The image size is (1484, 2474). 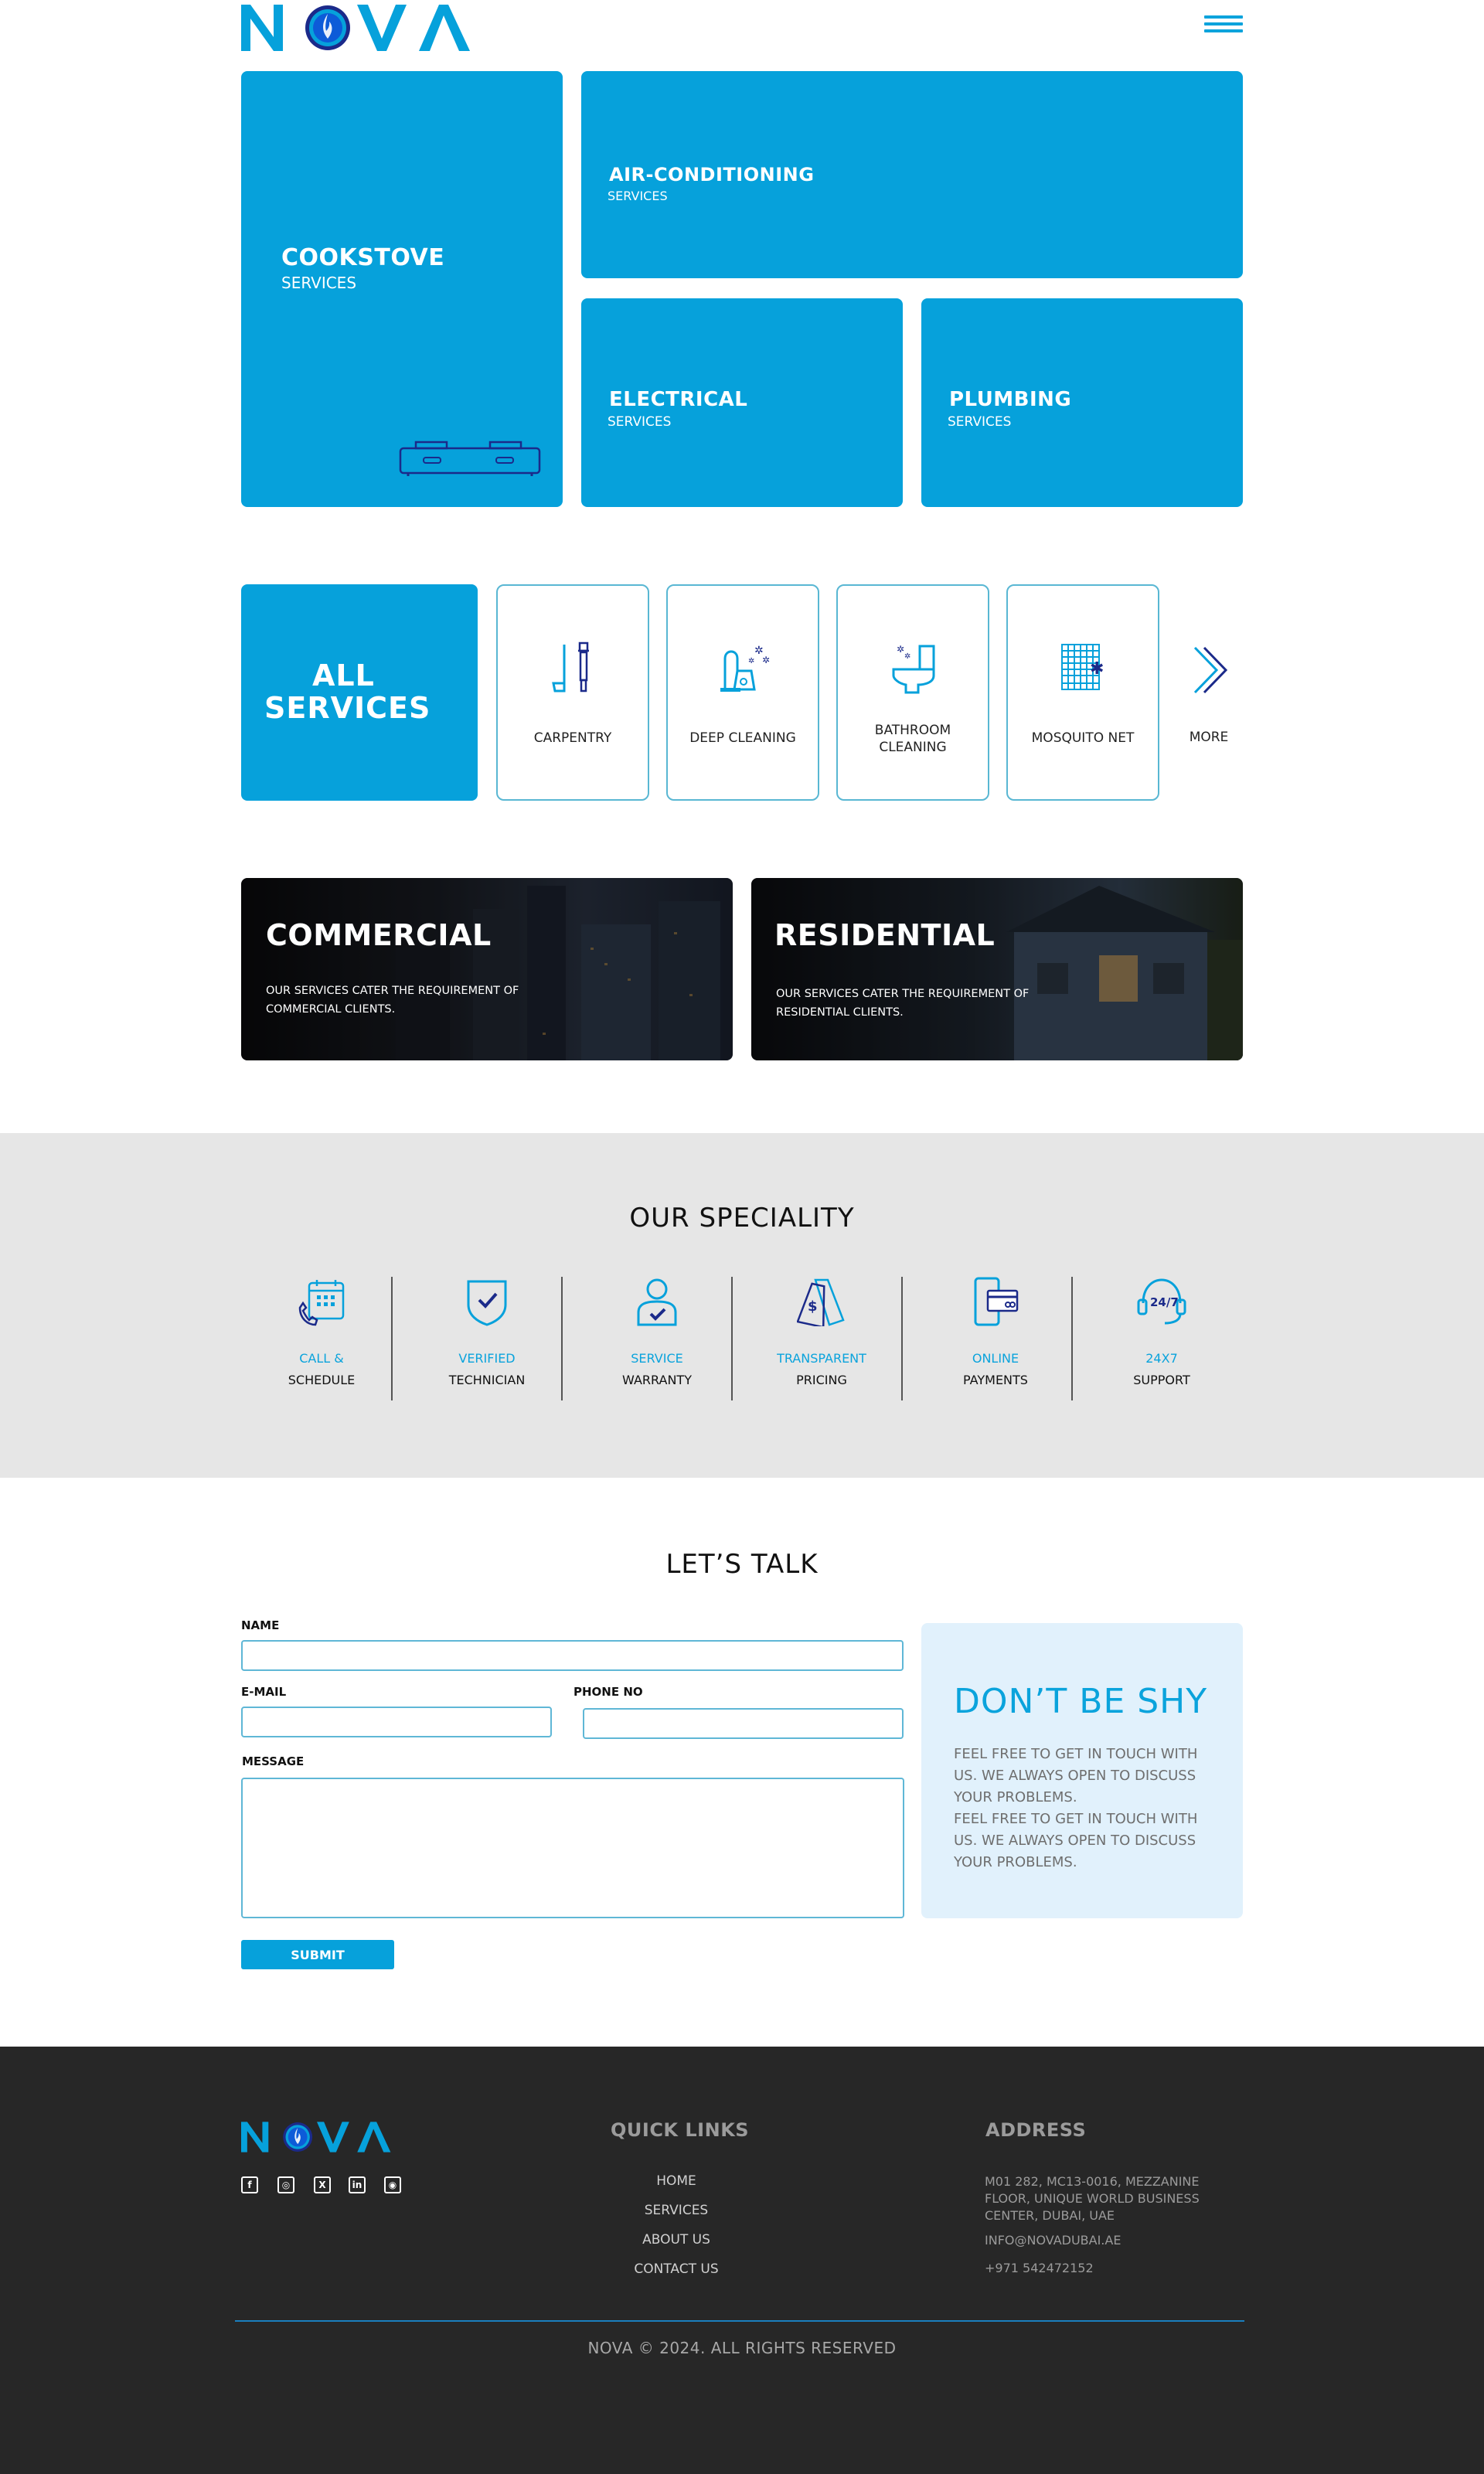 I want to click on service-card-label-line1: BATHROOM, so click(x=912, y=730).